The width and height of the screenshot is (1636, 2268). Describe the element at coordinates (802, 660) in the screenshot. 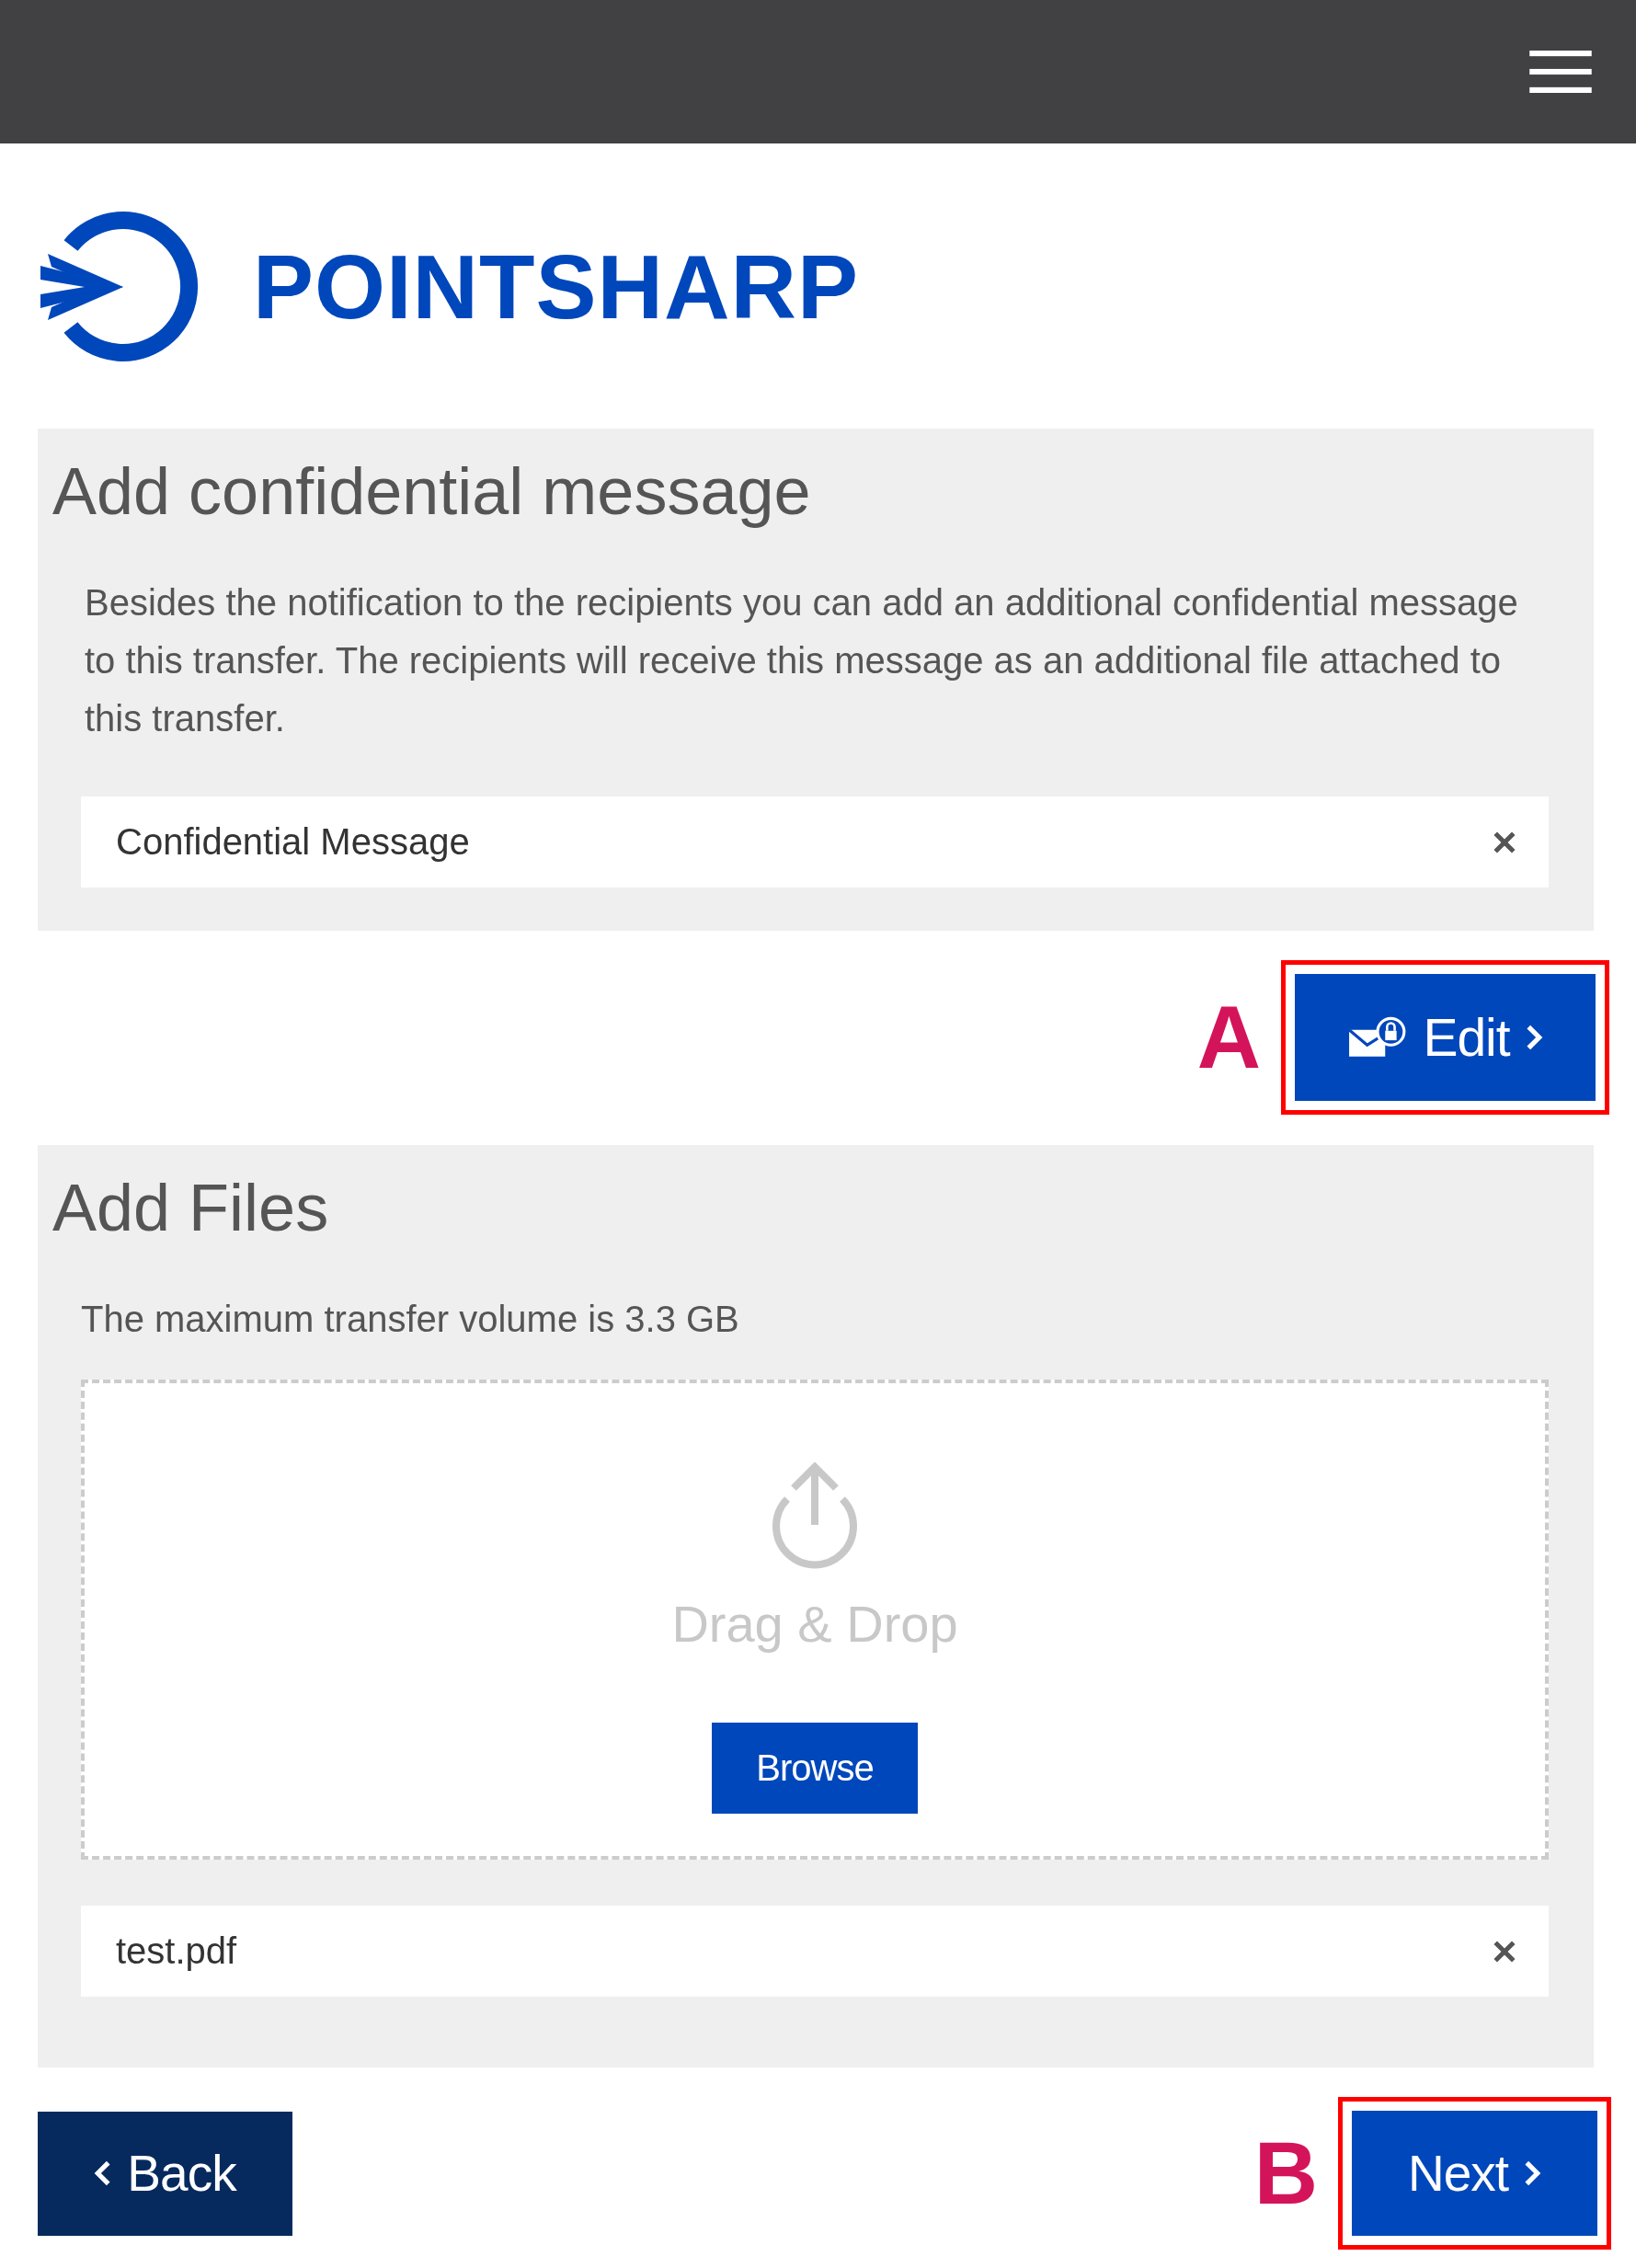

I see `description-text: Besides the notification to the recipients you can add an additional confidential message to this transfer. The recipients will receive this message as an additional file attached to this transfer.` at that location.